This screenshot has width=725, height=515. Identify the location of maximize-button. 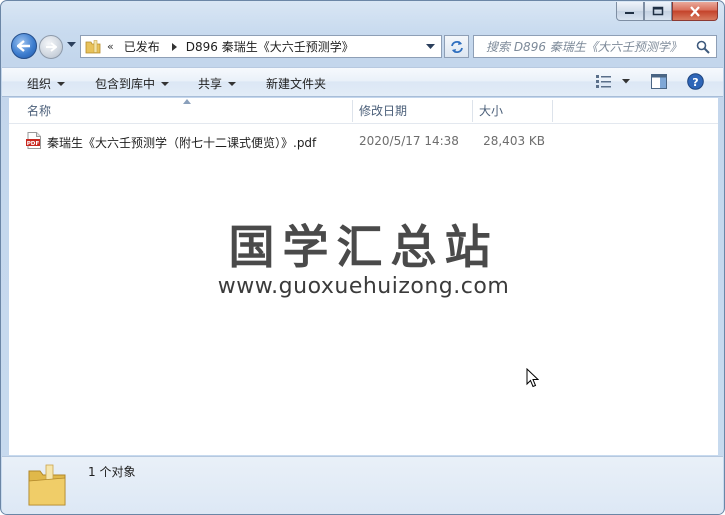
(658, 11).